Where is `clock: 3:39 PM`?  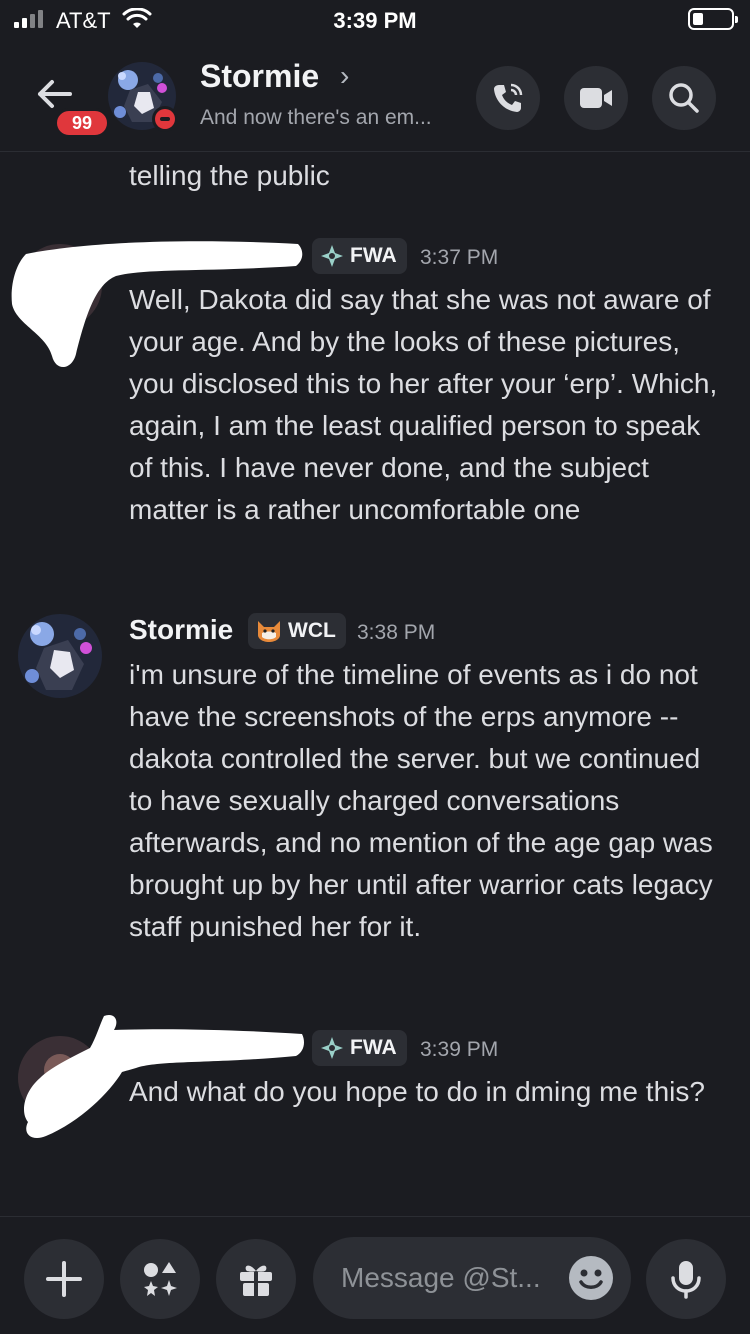
clock: 3:39 PM is located at coordinates (375, 20).